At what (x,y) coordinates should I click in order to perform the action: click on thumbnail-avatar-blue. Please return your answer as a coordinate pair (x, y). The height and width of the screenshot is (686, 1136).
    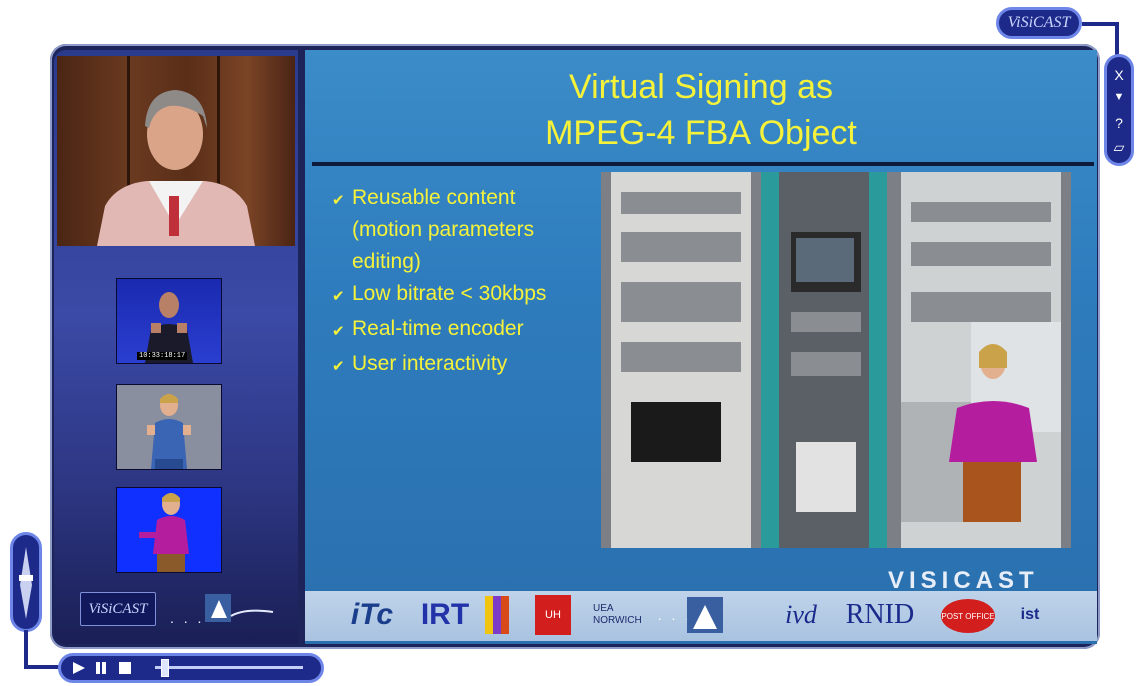
    Looking at the image, I should click on (169, 530).